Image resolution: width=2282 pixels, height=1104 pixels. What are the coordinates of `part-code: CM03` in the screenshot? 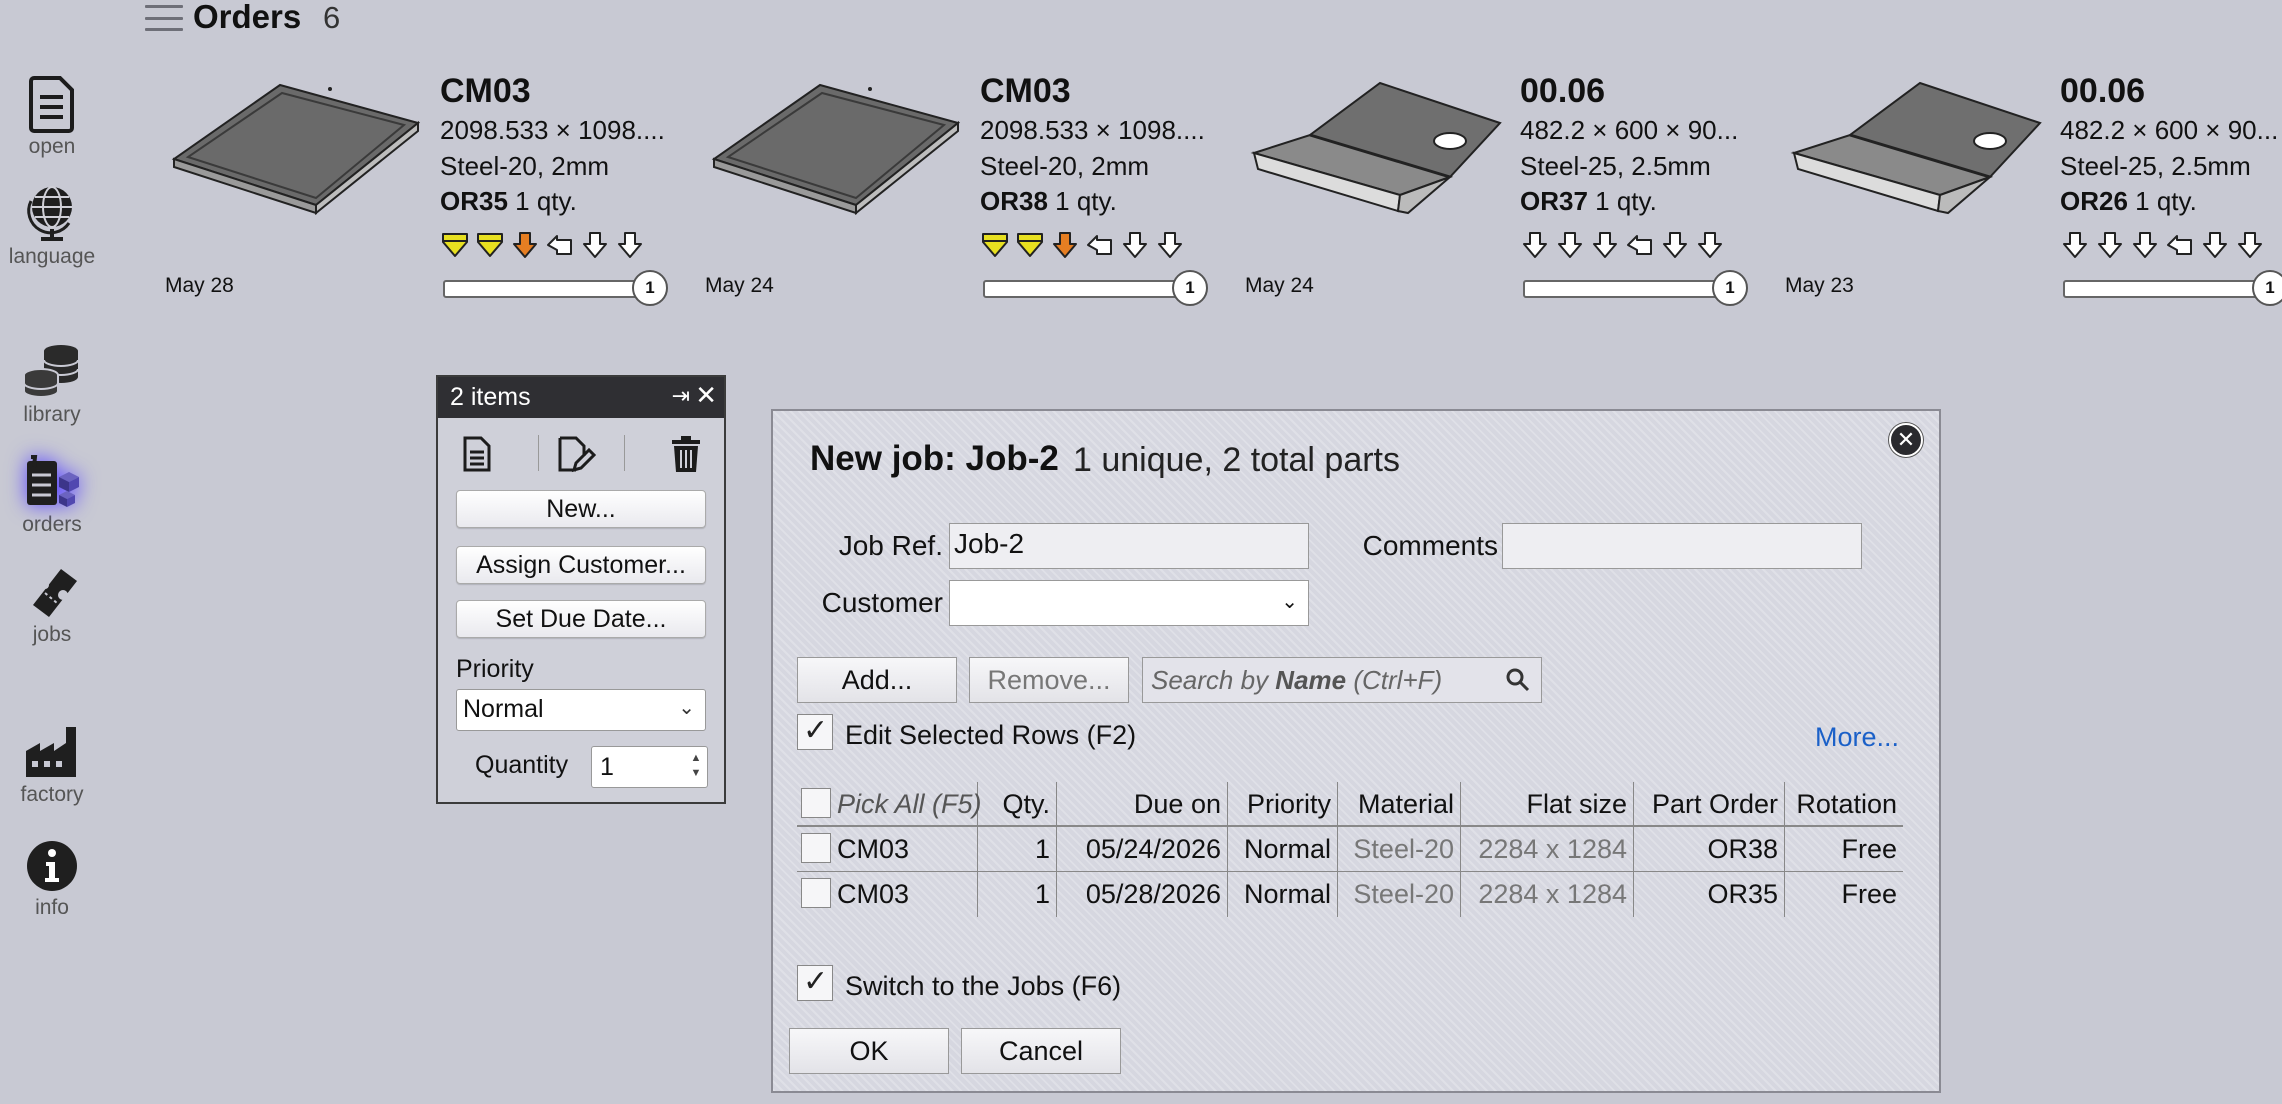 It's located at (1025, 91).